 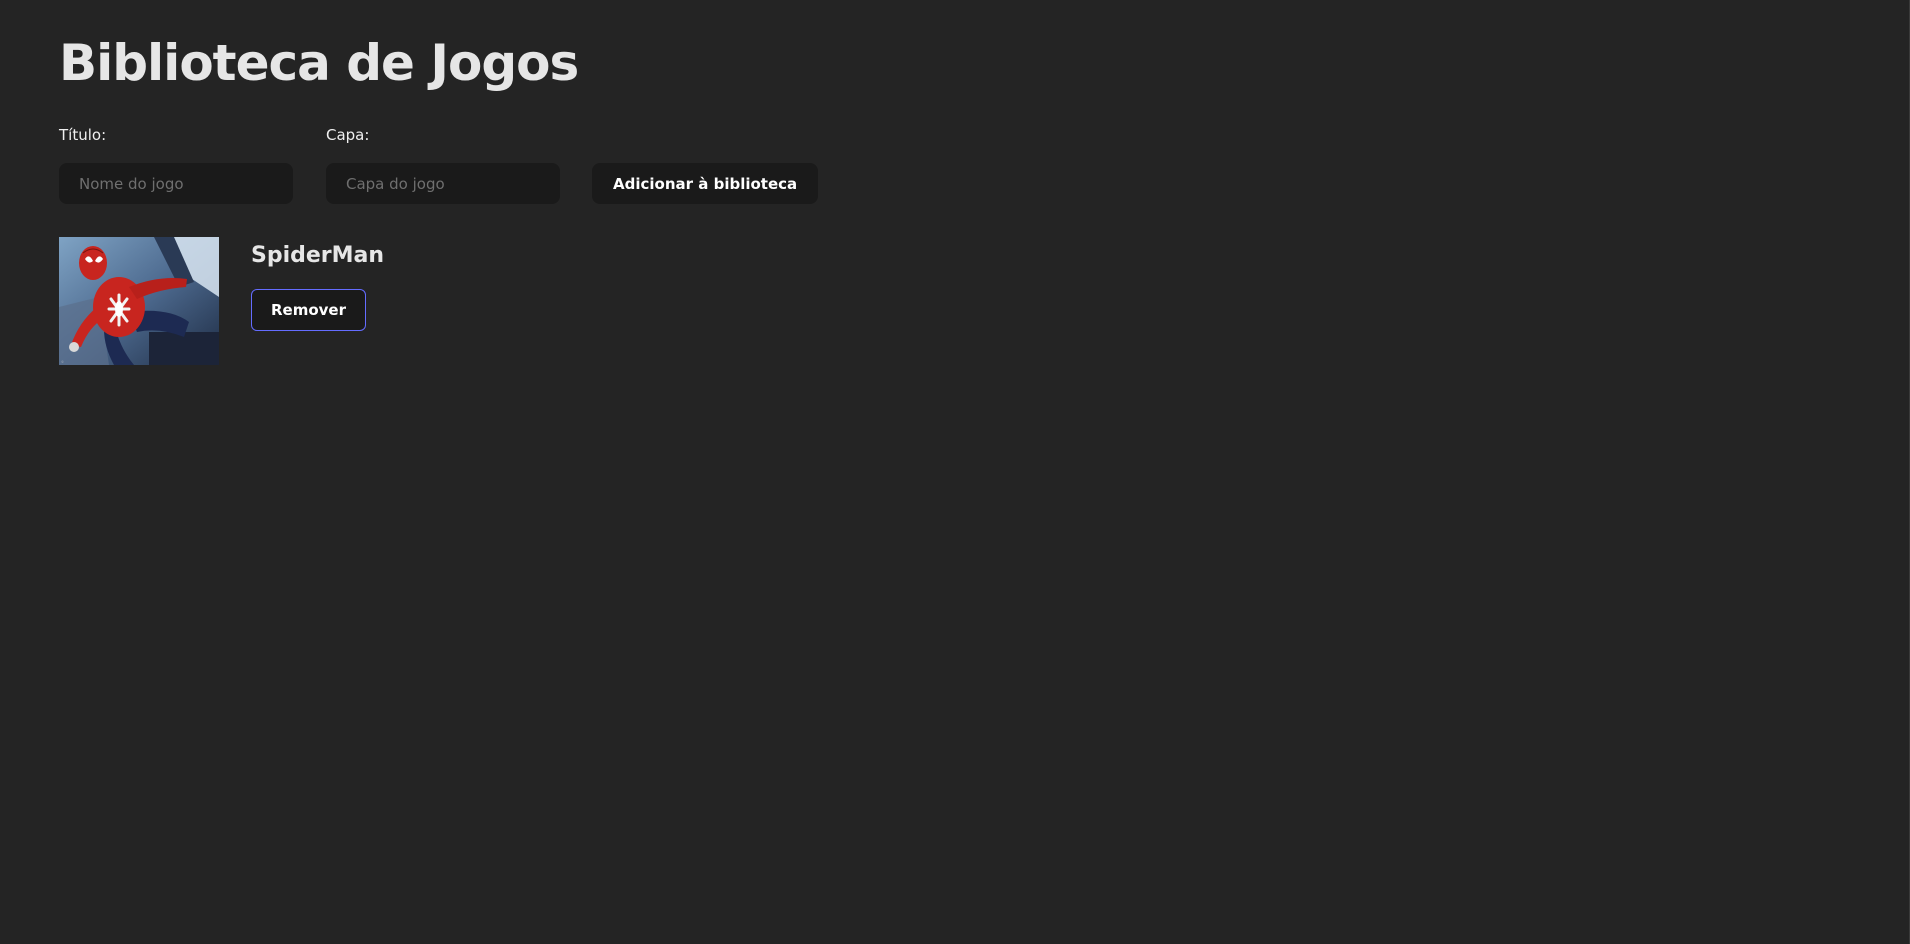 I want to click on add-to-library-button: Adicionar à biblioteca, so click(x=705, y=183).